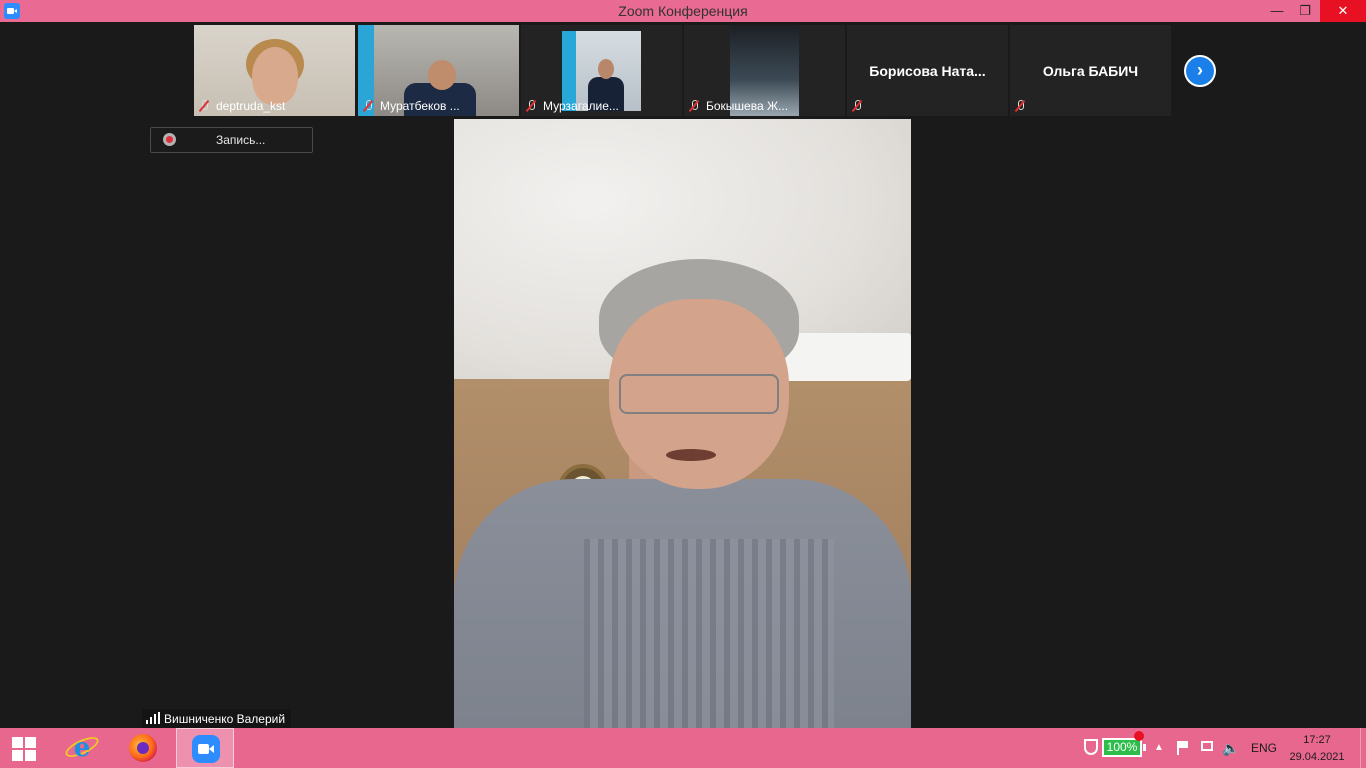  I want to click on next-page-button: ›, so click(1200, 71).